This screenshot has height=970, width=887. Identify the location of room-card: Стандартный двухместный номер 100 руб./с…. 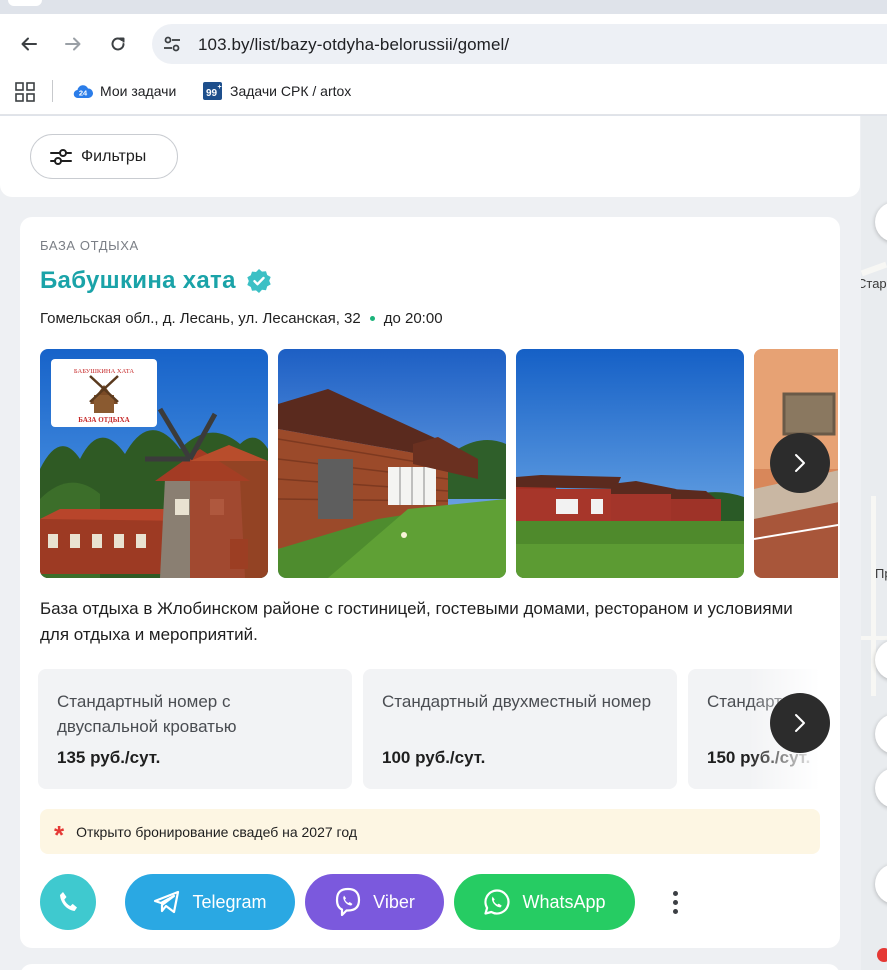
(520, 729).